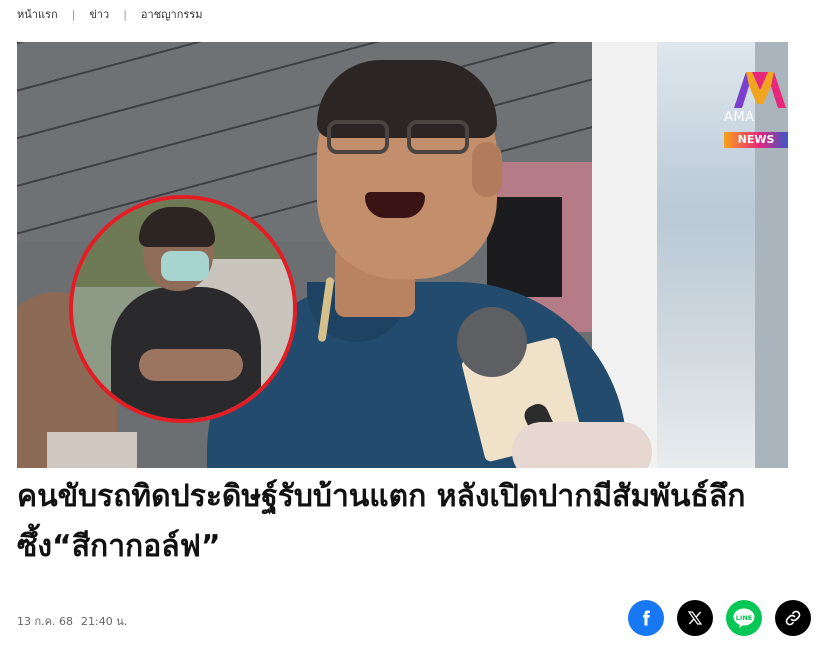  What do you see at coordinates (760, 90) in the screenshot?
I see `amarin-logo-mark` at bounding box center [760, 90].